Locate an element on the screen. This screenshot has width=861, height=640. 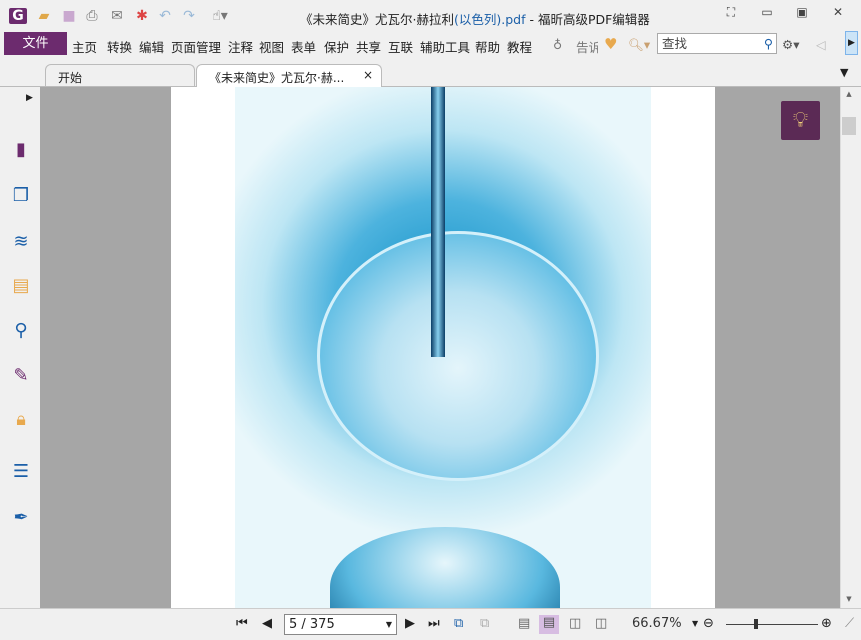
security-lock-icon: 🔒︎ is located at coordinates (21, 420).